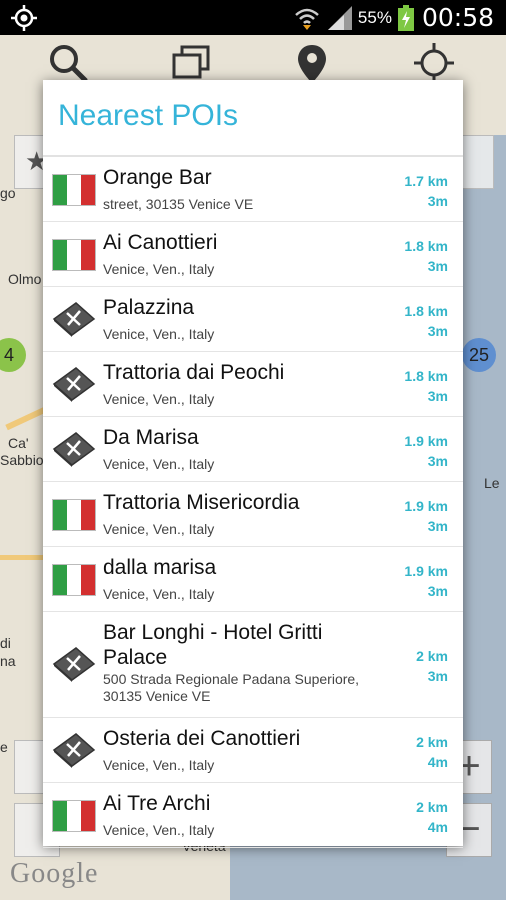 This screenshot has height=900, width=506. What do you see at coordinates (178, 204) in the screenshot?
I see `poi-address: street, 30135 Venice VE` at bounding box center [178, 204].